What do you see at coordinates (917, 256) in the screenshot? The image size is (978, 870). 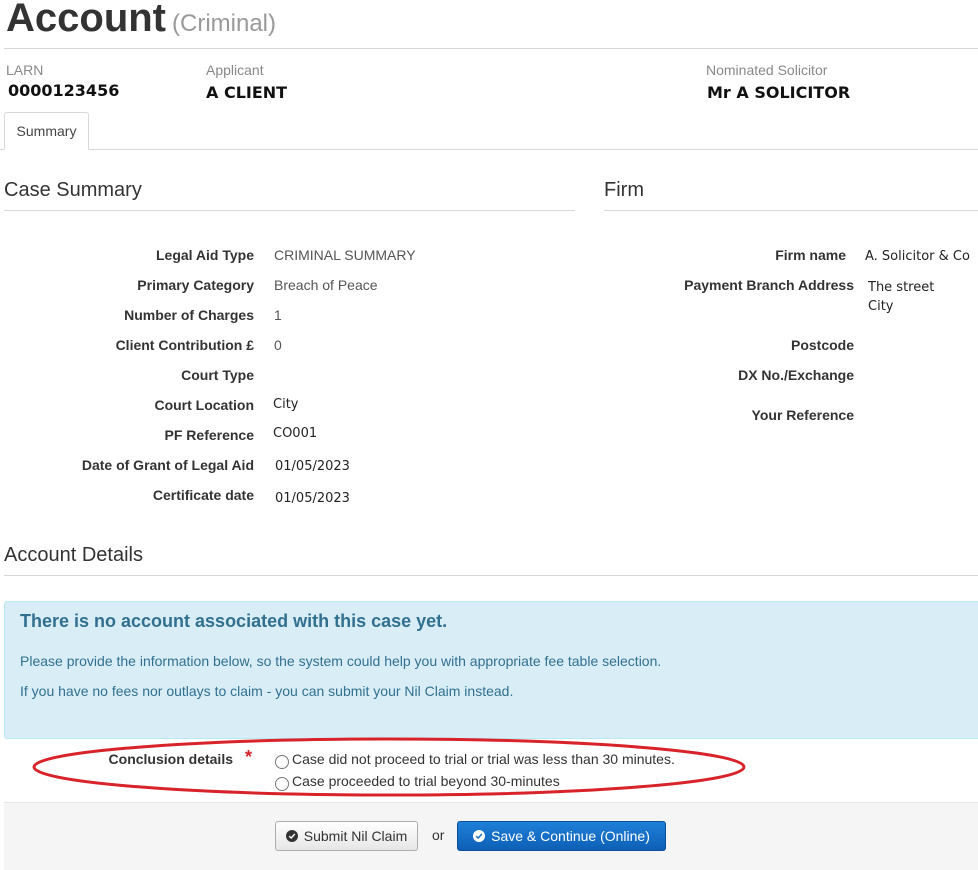 I see `firm-name-value: A. Solicitor & Co` at bounding box center [917, 256].